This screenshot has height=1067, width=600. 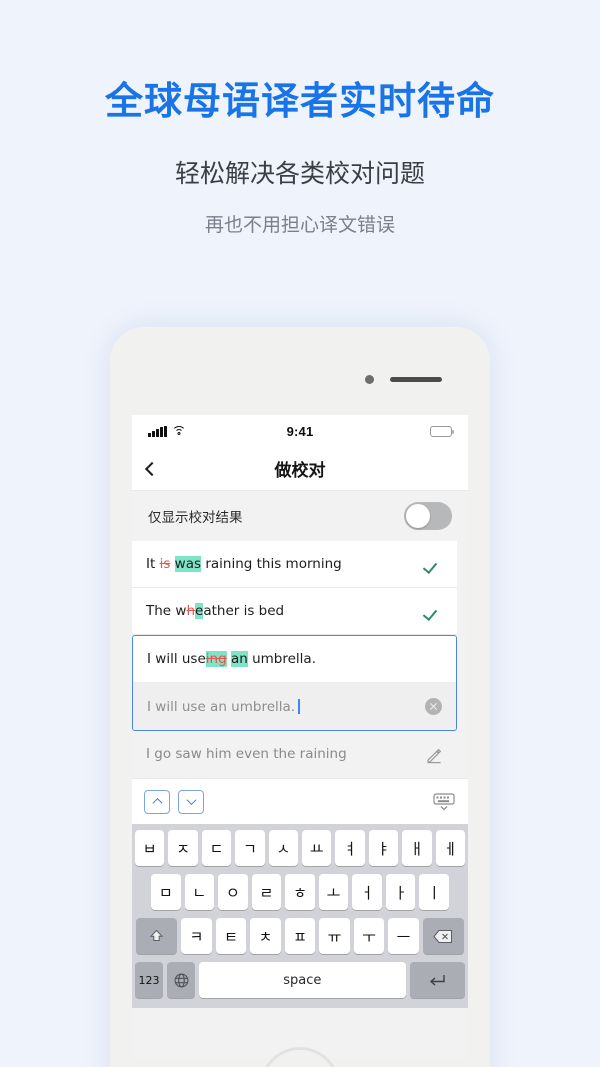 I want to click on key-ng: ㅇ, so click(x=233, y=892).